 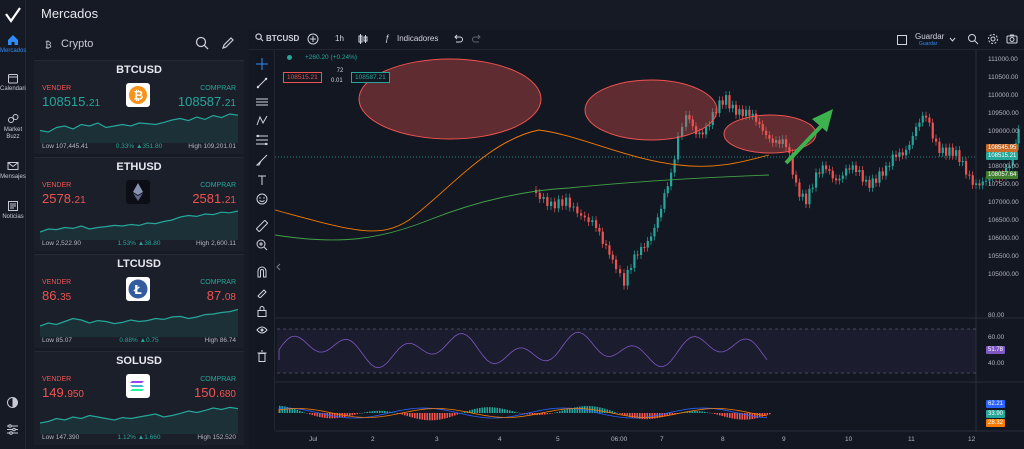 What do you see at coordinates (1003, 167) in the screenshot?
I see `price-axis-label: 108000.00` at bounding box center [1003, 167].